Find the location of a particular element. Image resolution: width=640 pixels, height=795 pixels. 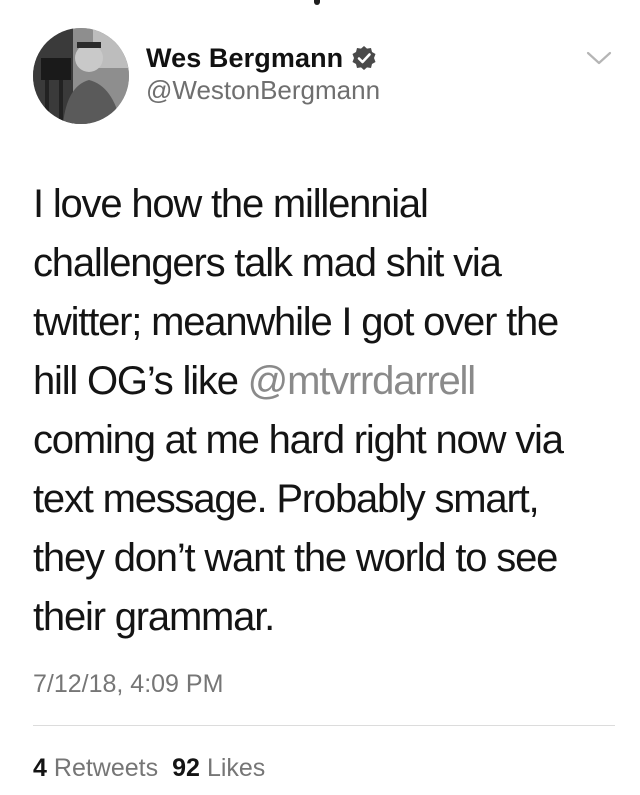

top-edge-mark is located at coordinates (317, 2).